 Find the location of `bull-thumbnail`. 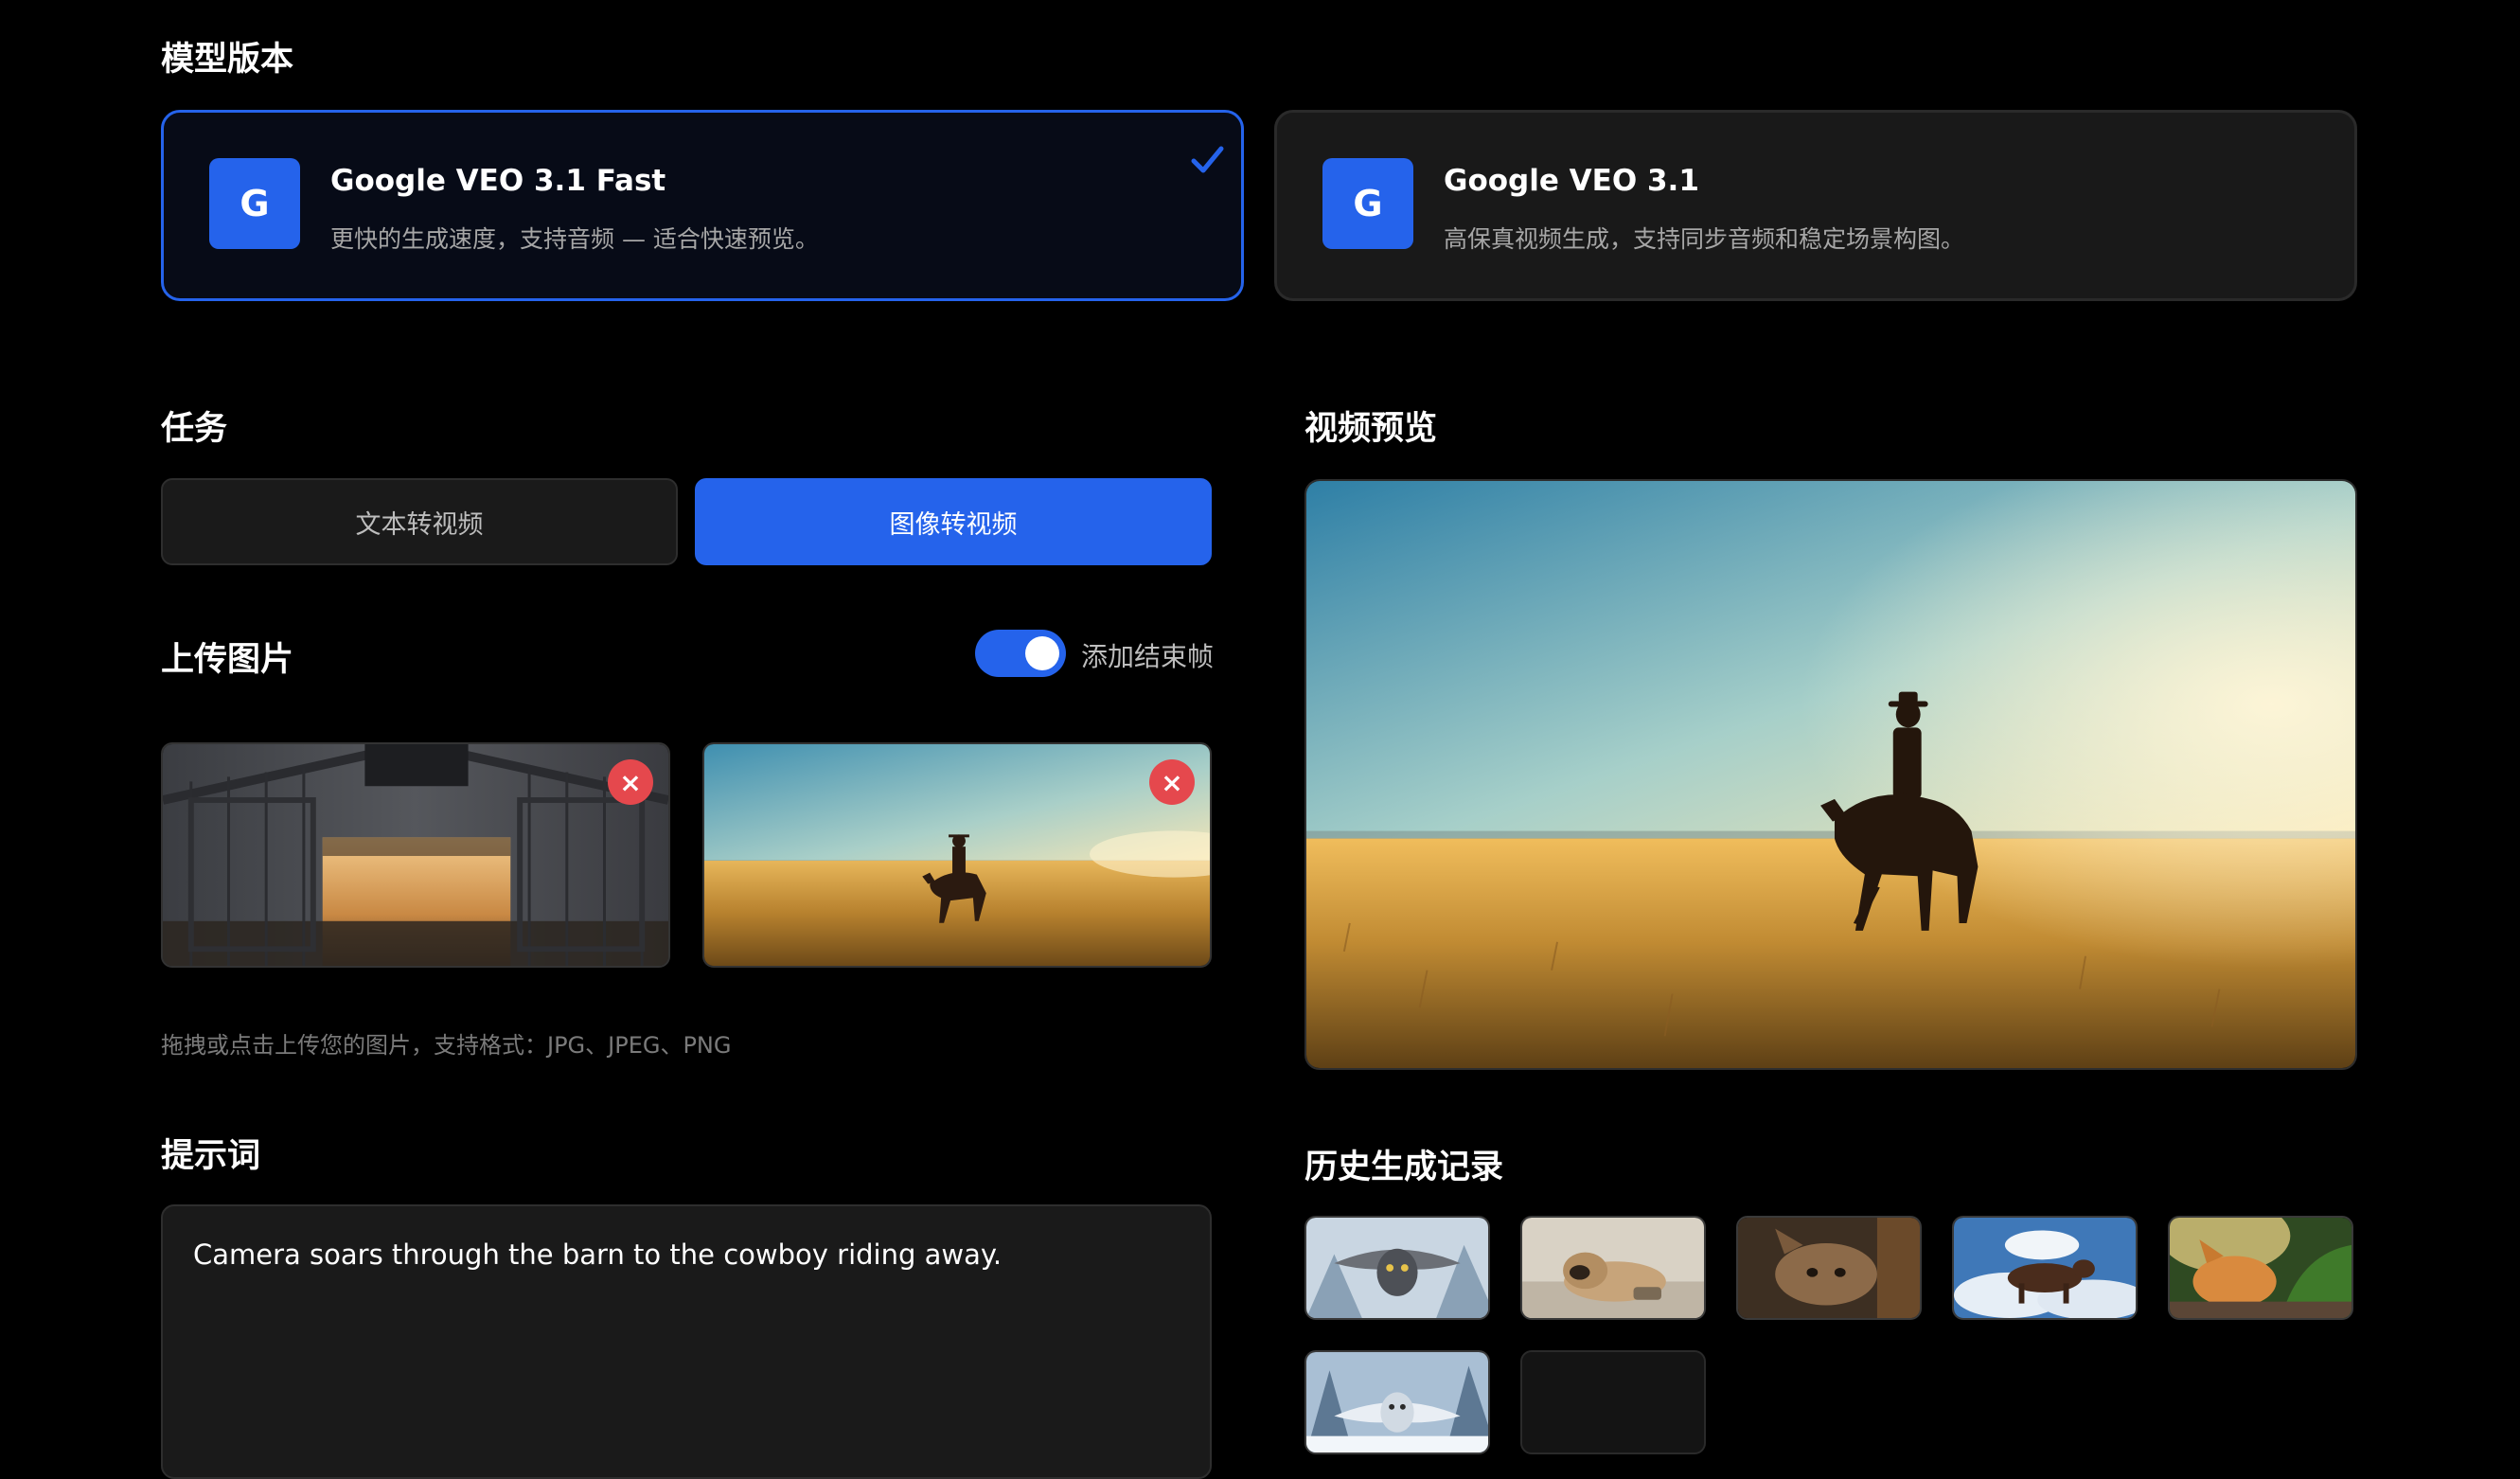

bull-thumbnail is located at coordinates (2045, 1268).